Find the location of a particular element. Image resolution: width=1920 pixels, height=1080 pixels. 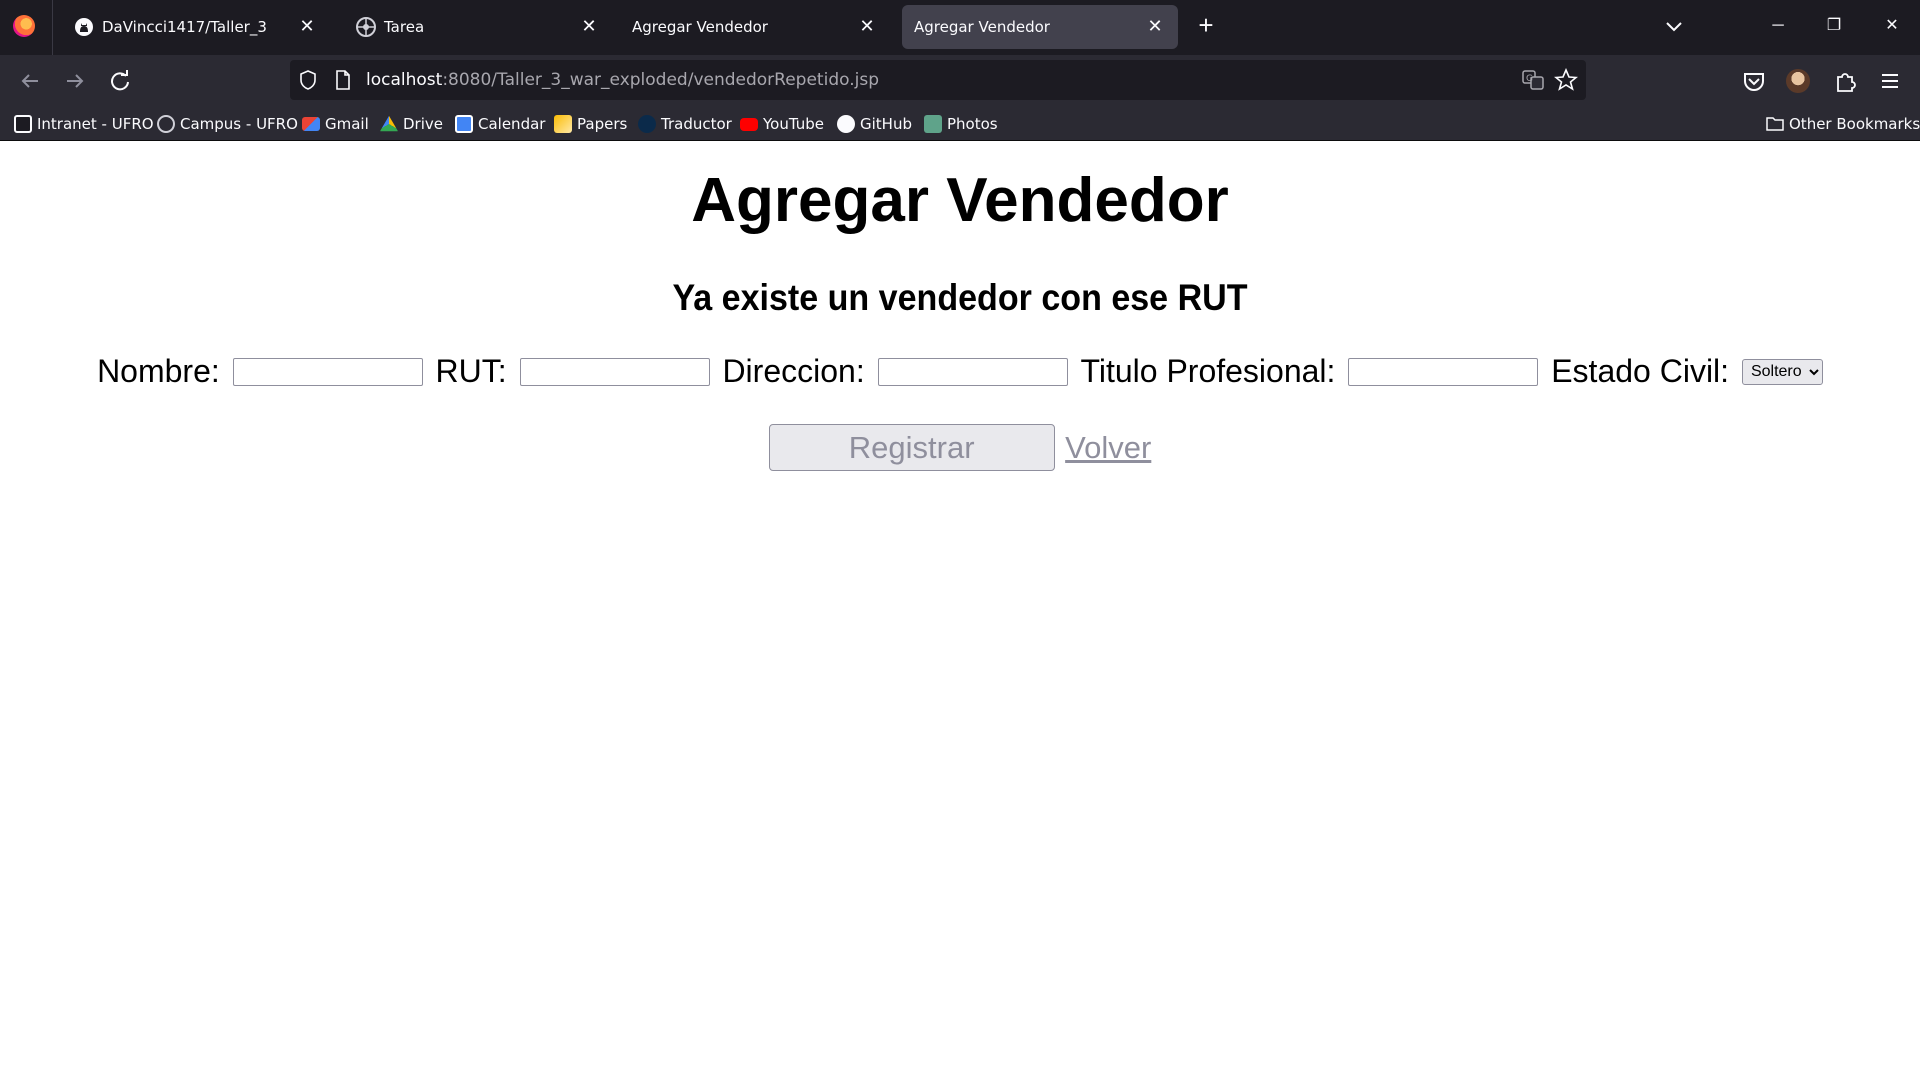

forward-icon is located at coordinates (75, 81).